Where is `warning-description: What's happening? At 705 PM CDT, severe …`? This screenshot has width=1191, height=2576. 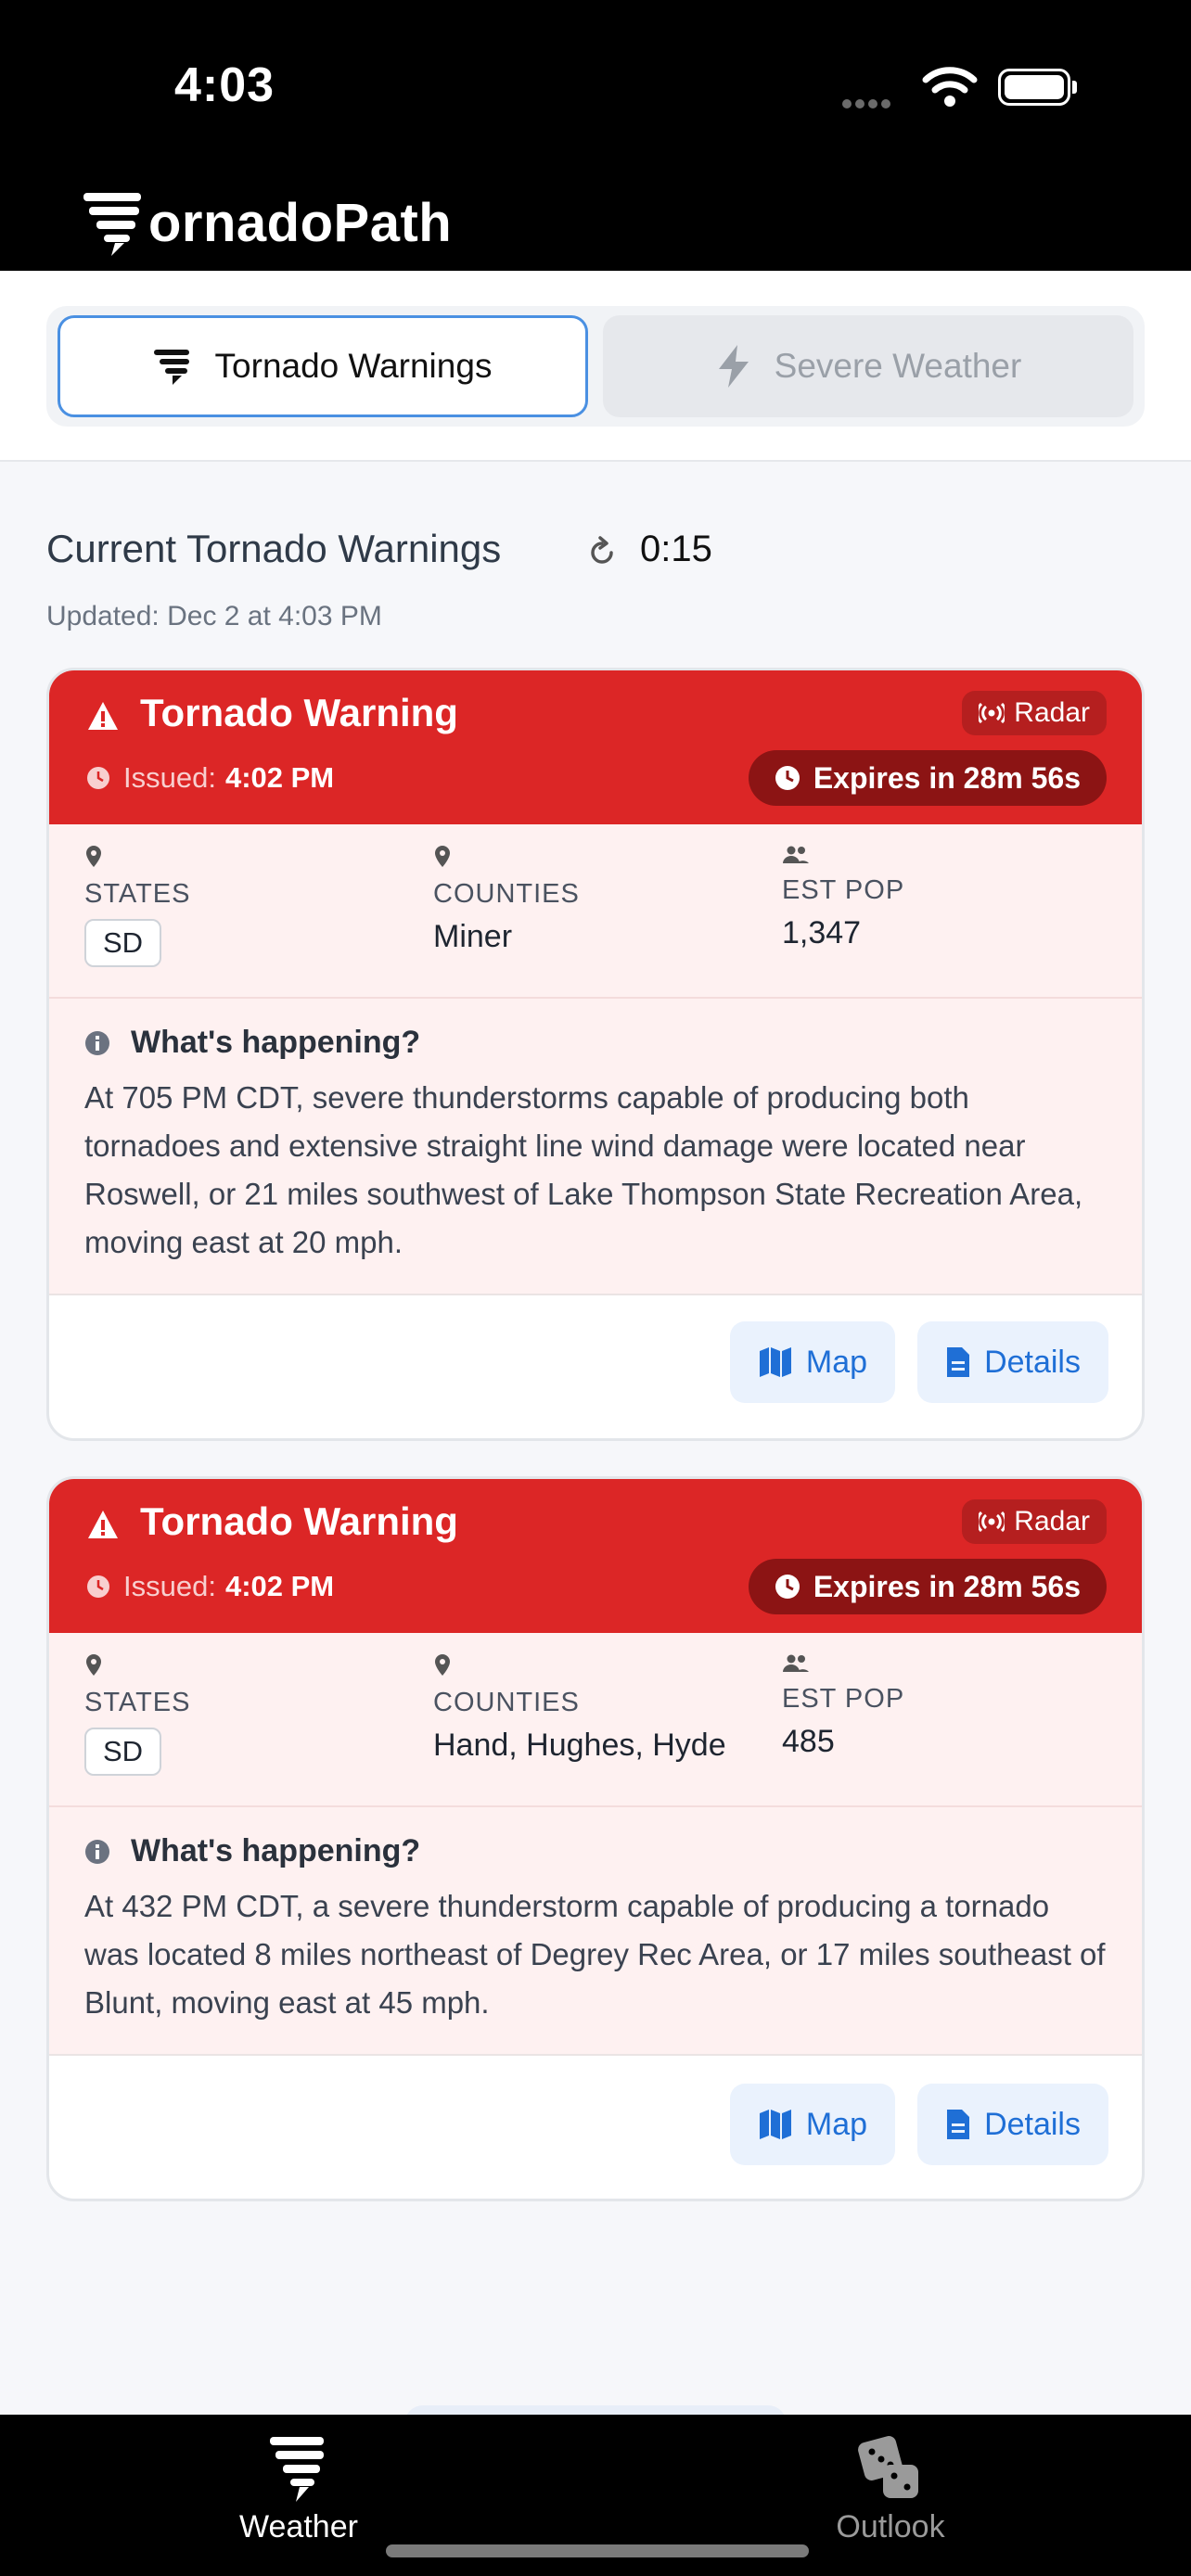
warning-description: What's happening? At 705 PM CDT, severe … is located at coordinates (595, 1147).